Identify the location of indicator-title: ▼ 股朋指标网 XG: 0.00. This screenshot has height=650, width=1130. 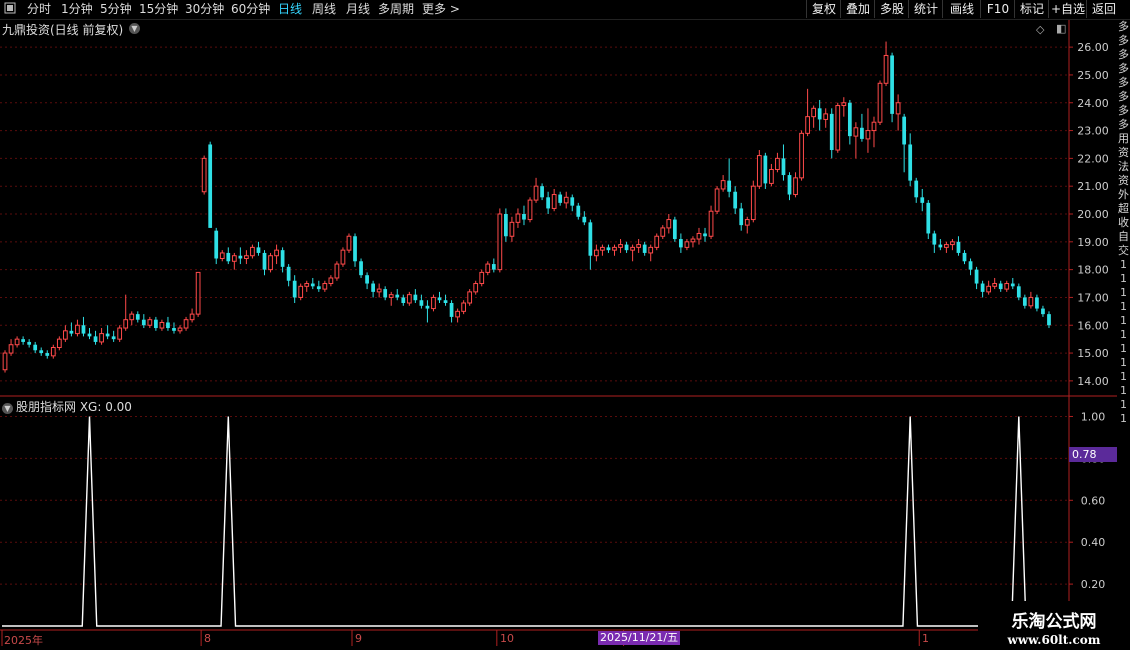
(67, 406).